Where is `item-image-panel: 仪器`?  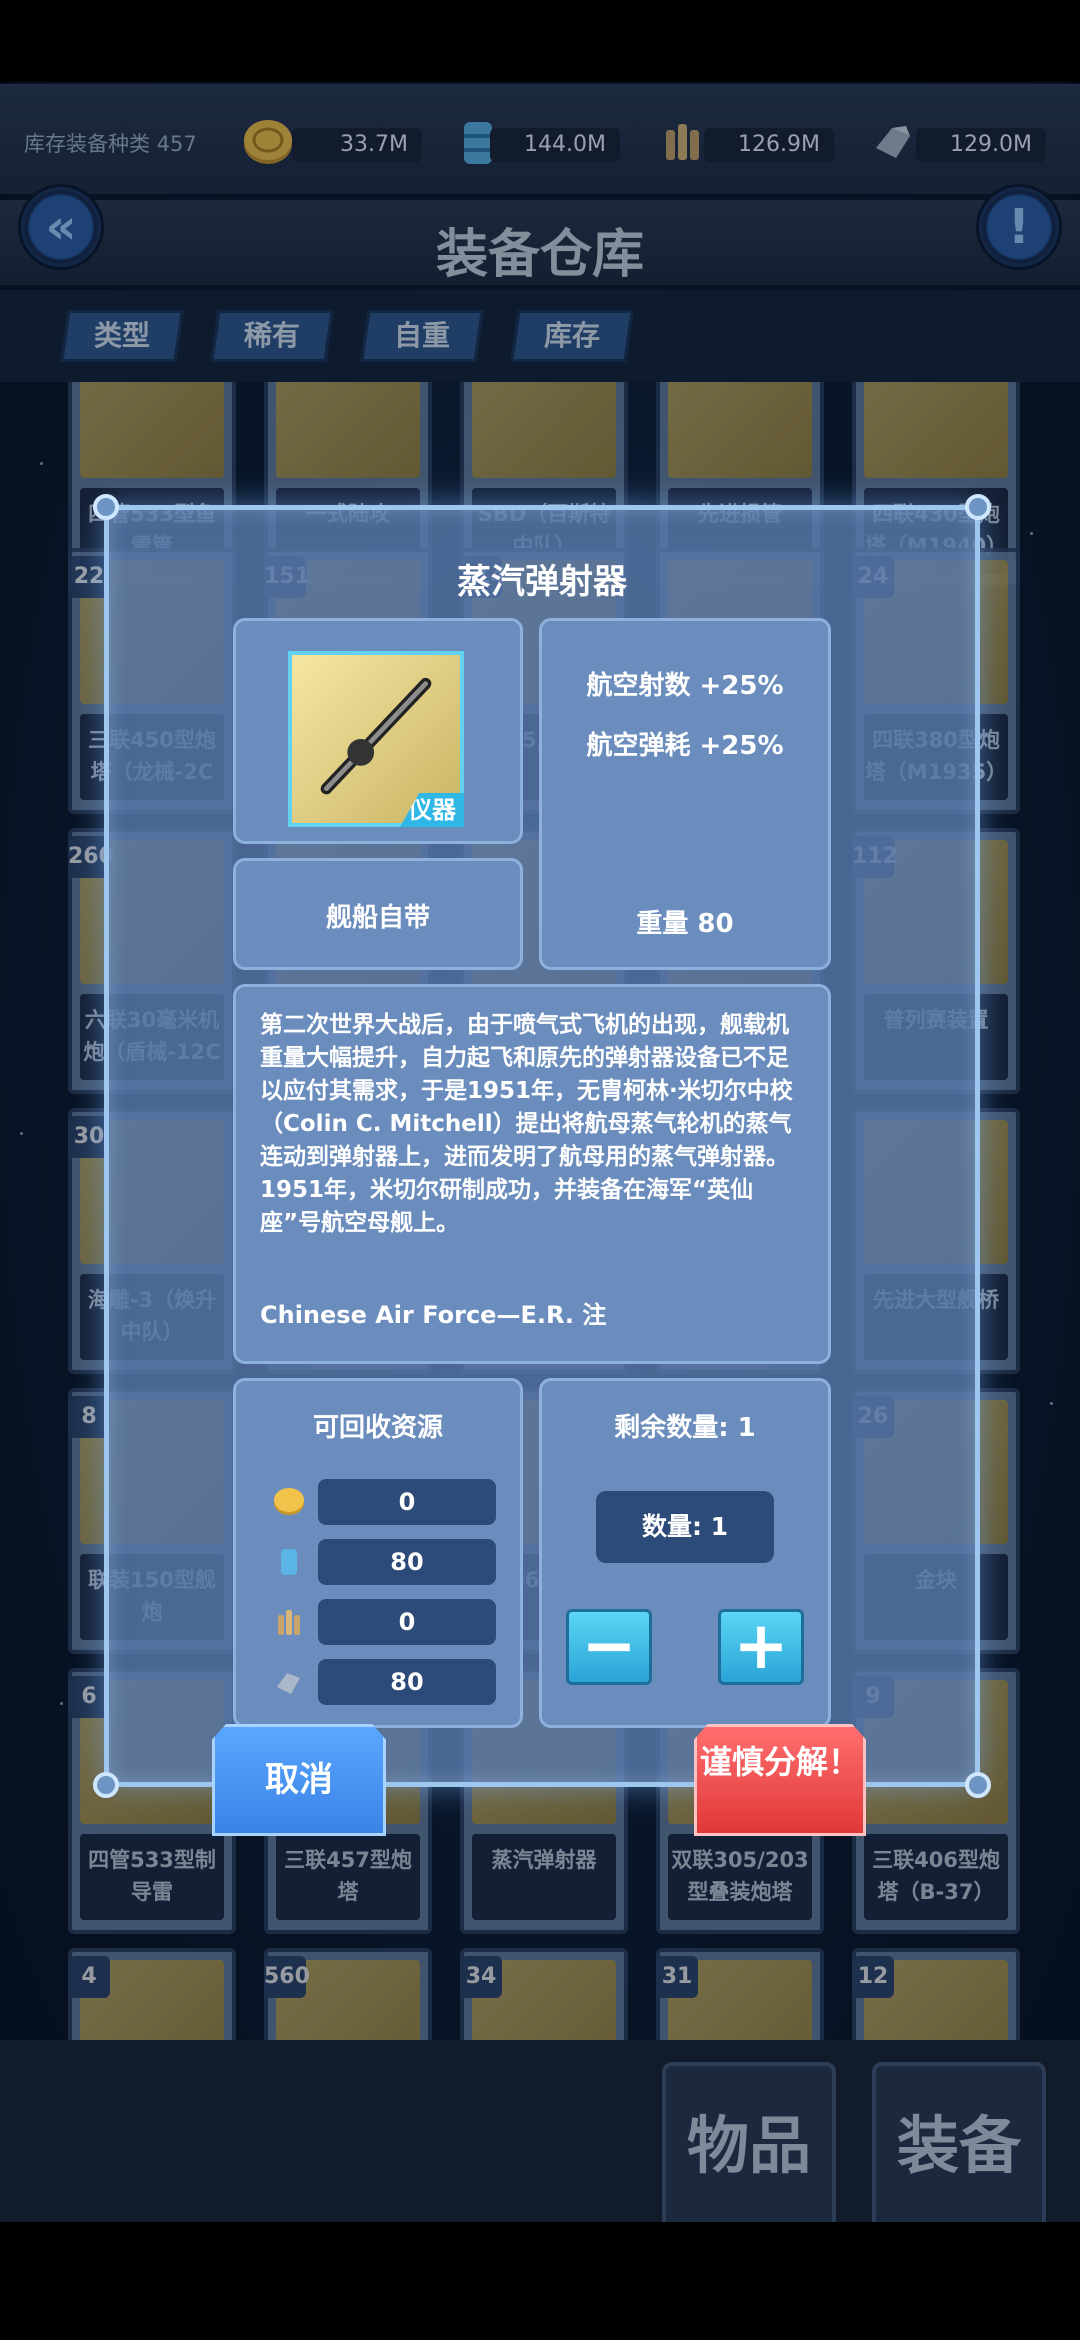 item-image-panel: 仪器 is located at coordinates (378, 731).